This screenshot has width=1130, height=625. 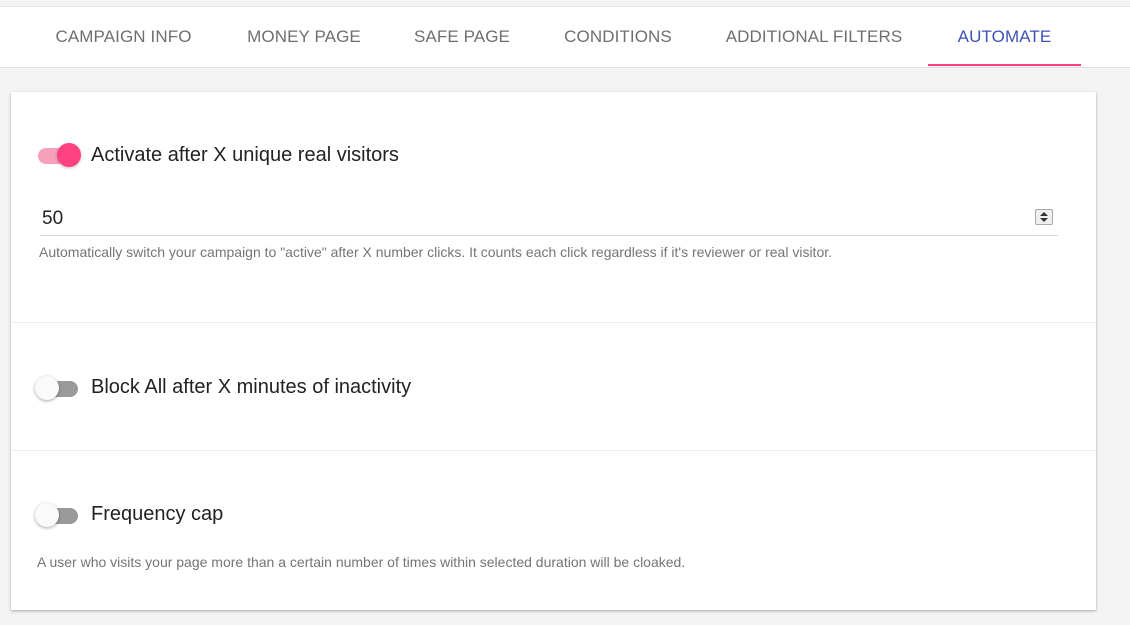 I want to click on tab-conditions: CONDITIONS, so click(x=618, y=37).